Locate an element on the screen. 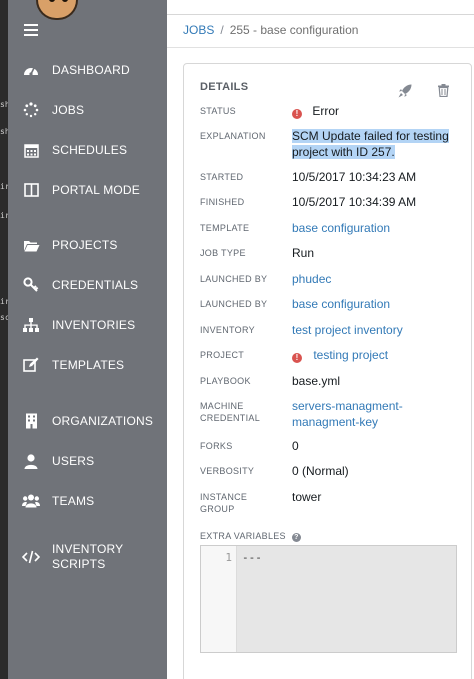 The image size is (474, 679). sidebar-item-portal-mode: PORTAL MODE is located at coordinates (87, 190).